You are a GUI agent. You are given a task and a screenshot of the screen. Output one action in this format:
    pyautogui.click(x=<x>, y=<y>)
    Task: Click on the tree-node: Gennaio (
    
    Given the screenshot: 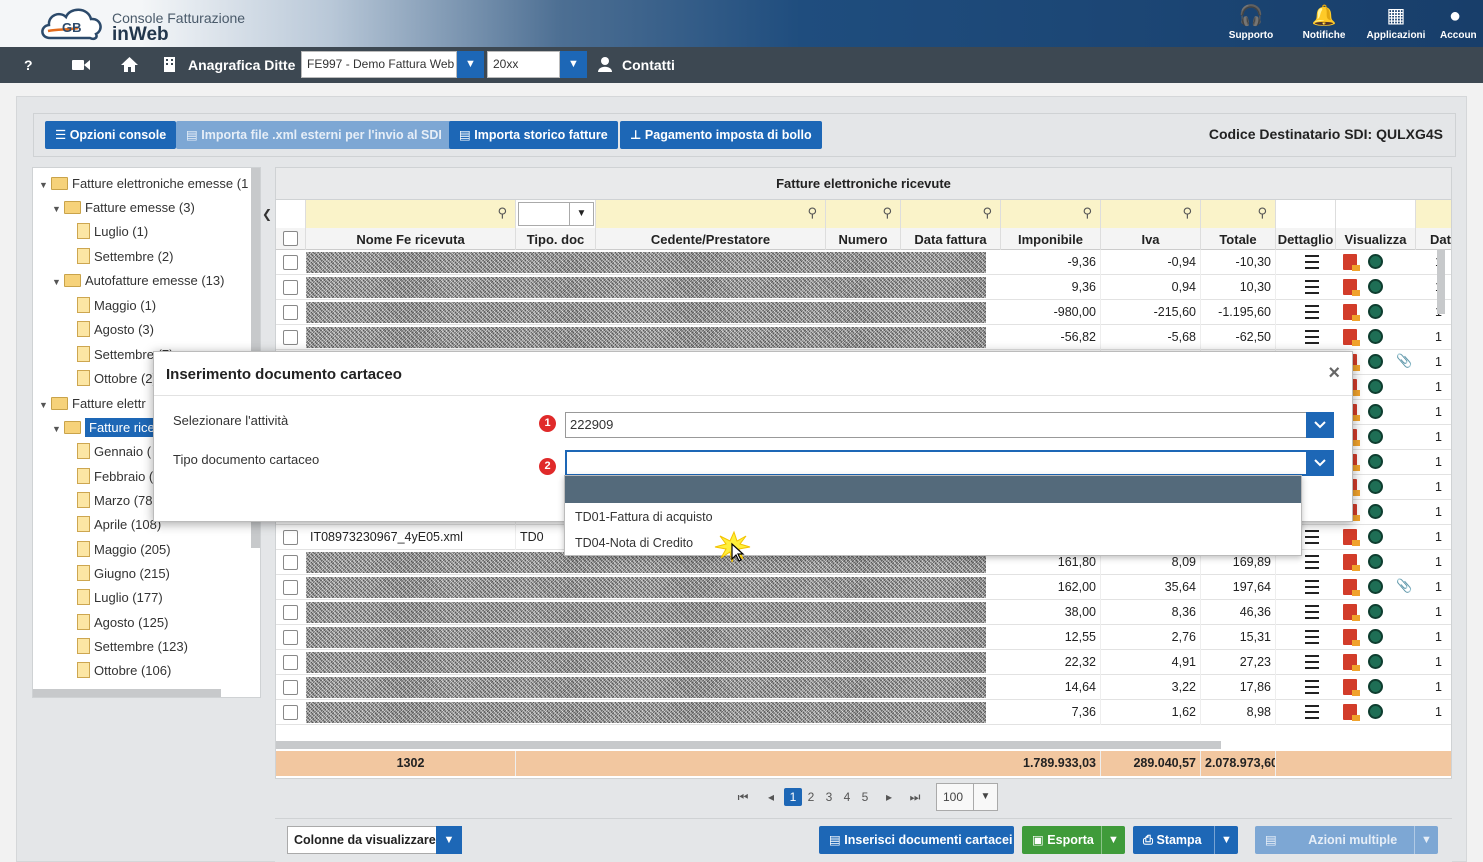 What is the action you would take?
    pyautogui.click(x=108, y=452)
    